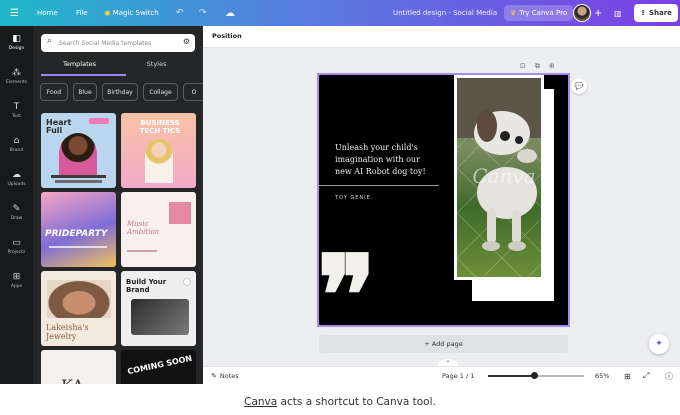 The width and height of the screenshot is (680, 415). What do you see at coordinates (347, 283) in the screenshot?
I see `quote-mark: ❞` at bounding box center [347, 283].